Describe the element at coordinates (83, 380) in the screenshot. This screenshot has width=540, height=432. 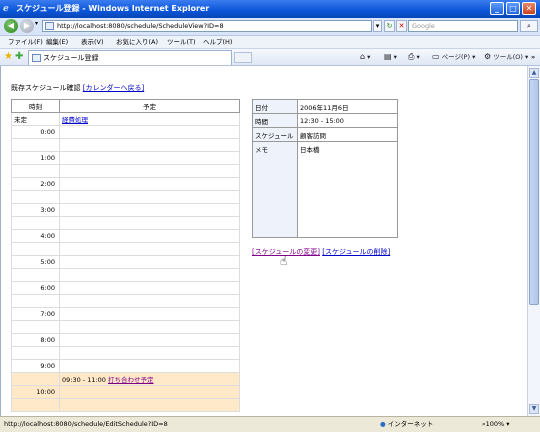
I see `highlight-event-time: 09:30 - 11:00` at that location.